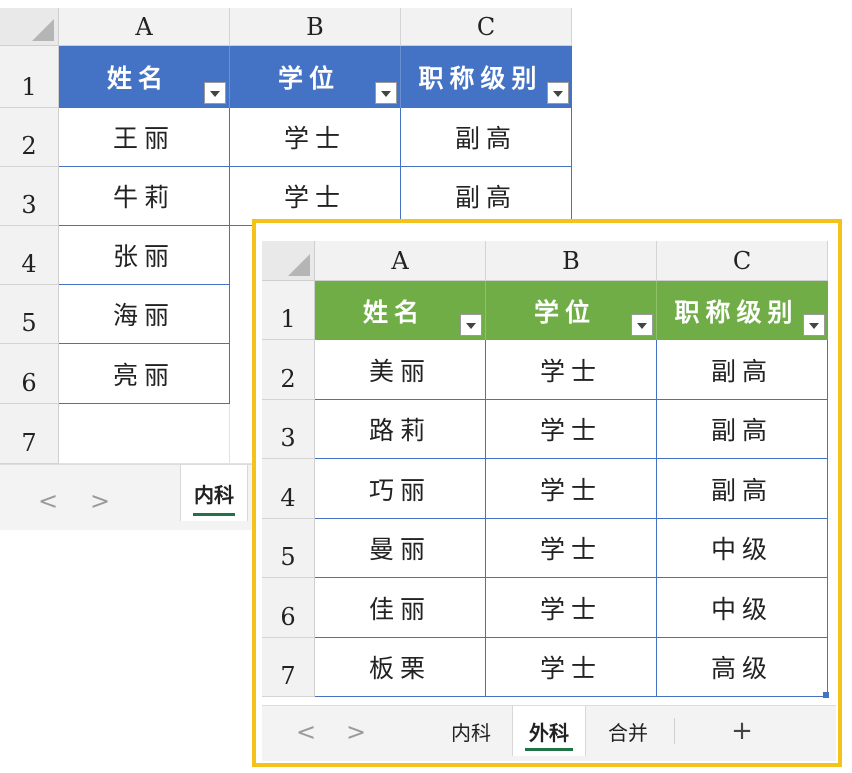 This screenshot has width=852, height=773. What do you see at coordinates (674, 731) in the screenshot?
I see `tab-separator` at bounding box center [674, 731].